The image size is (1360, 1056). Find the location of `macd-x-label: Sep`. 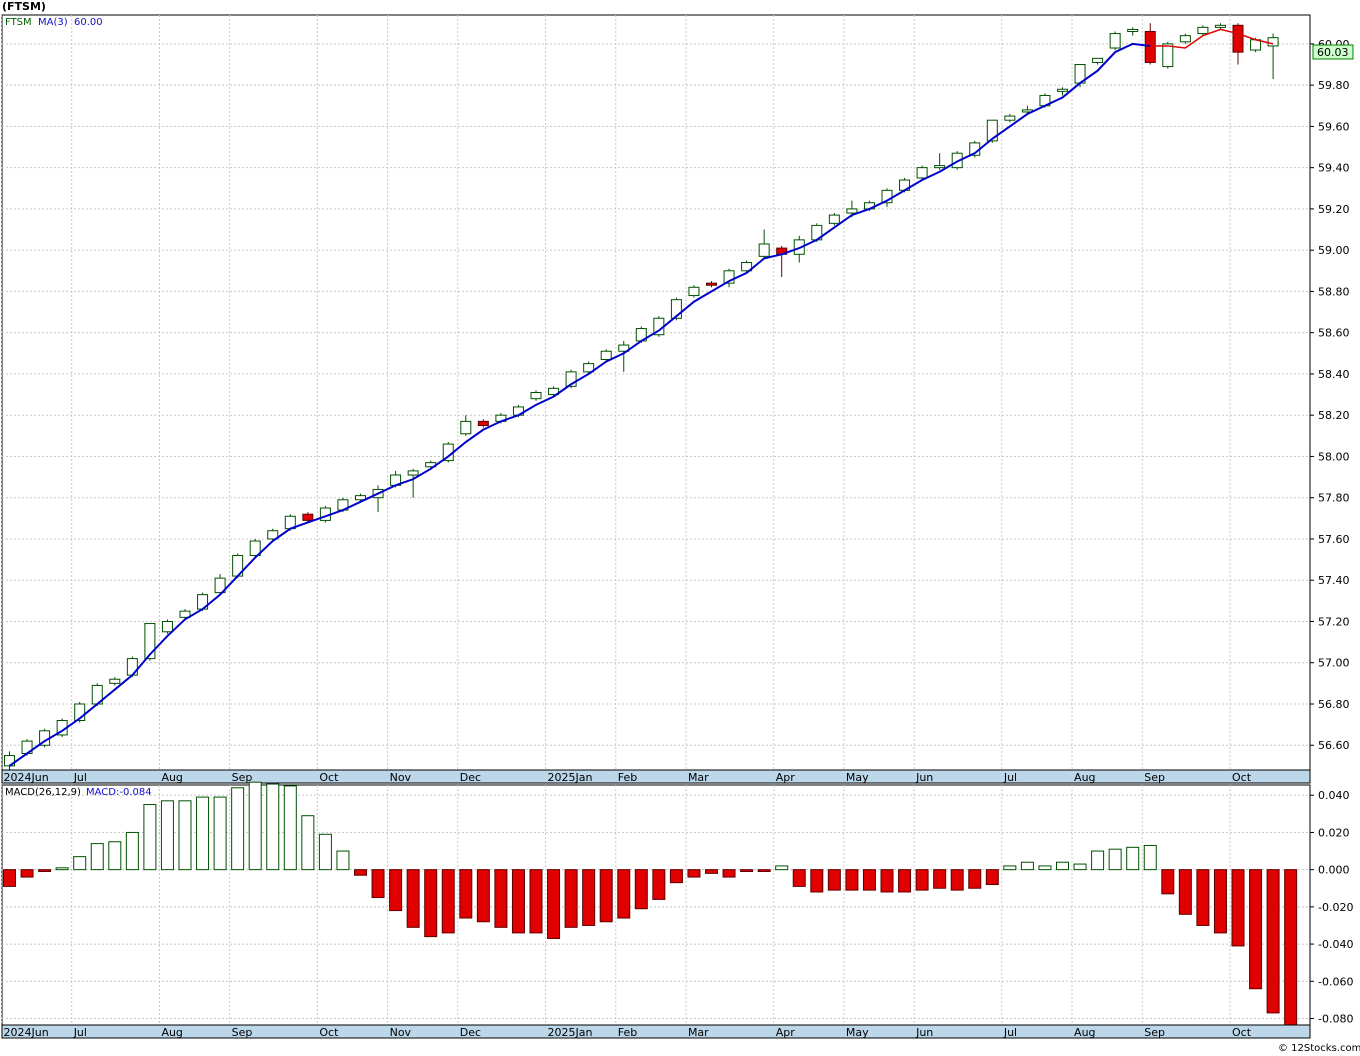

macd-x-label: Sep is located at coordinates (1154, 1032).